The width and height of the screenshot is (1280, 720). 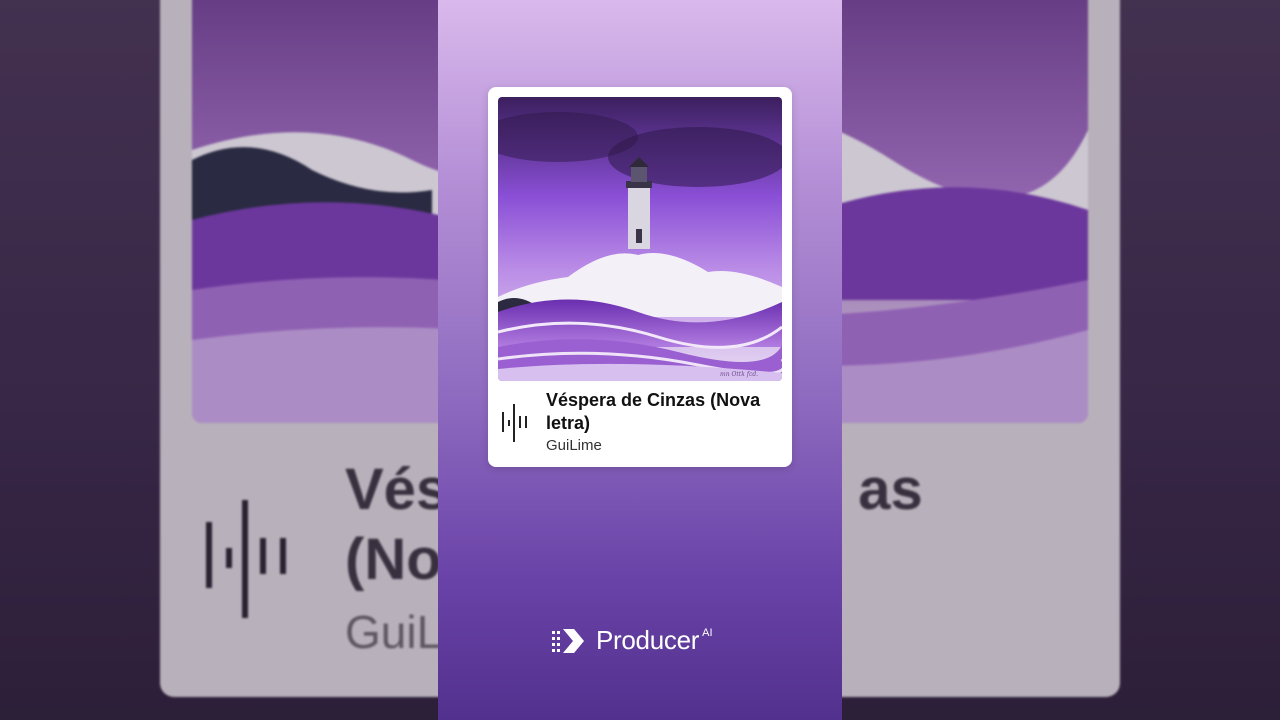 I want to click on brand-watermark: Producer AI, so click(x=632, y=640).